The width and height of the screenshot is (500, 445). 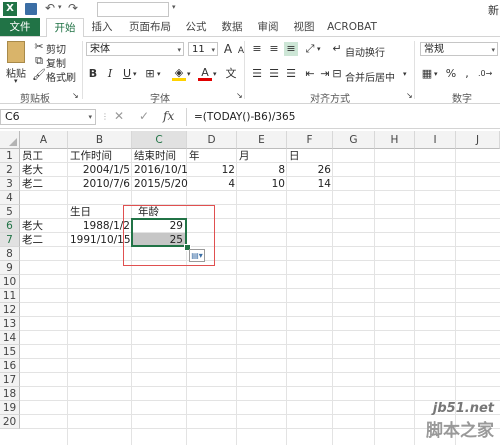 What do you see at coordinates (10, 212) in the screenshot?
I see `row-header-5: 5` at bounding box center [10, 212].